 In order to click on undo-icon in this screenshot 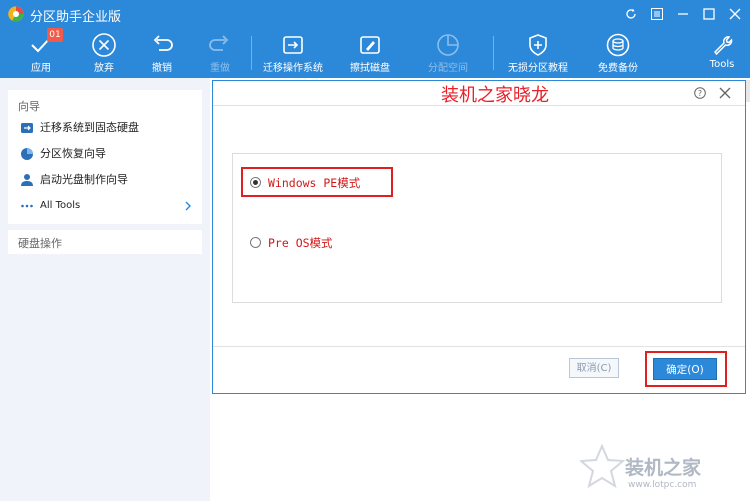, I will do `click(163, 43)`.